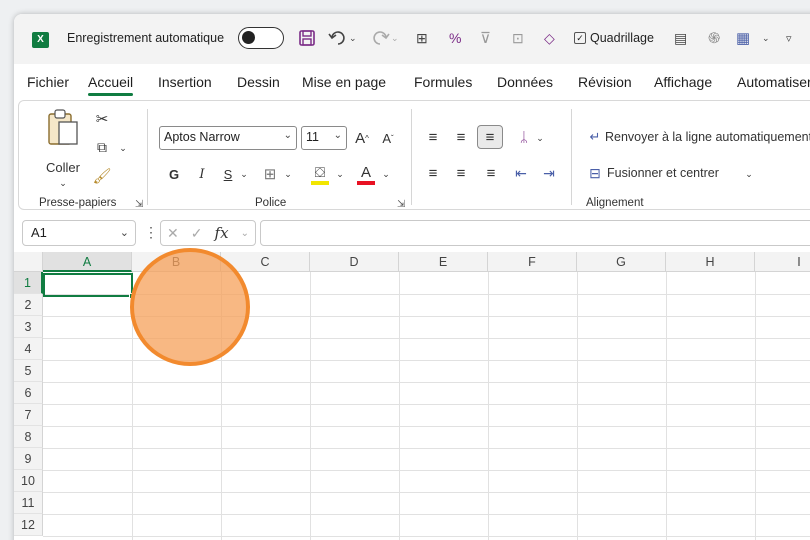 The width and height of the screenshot is (810, 540). What do you see at coordinates (197, 233) in the screenshot?
I see `confirm-icon: ✓` at bounding box center [197, 233].